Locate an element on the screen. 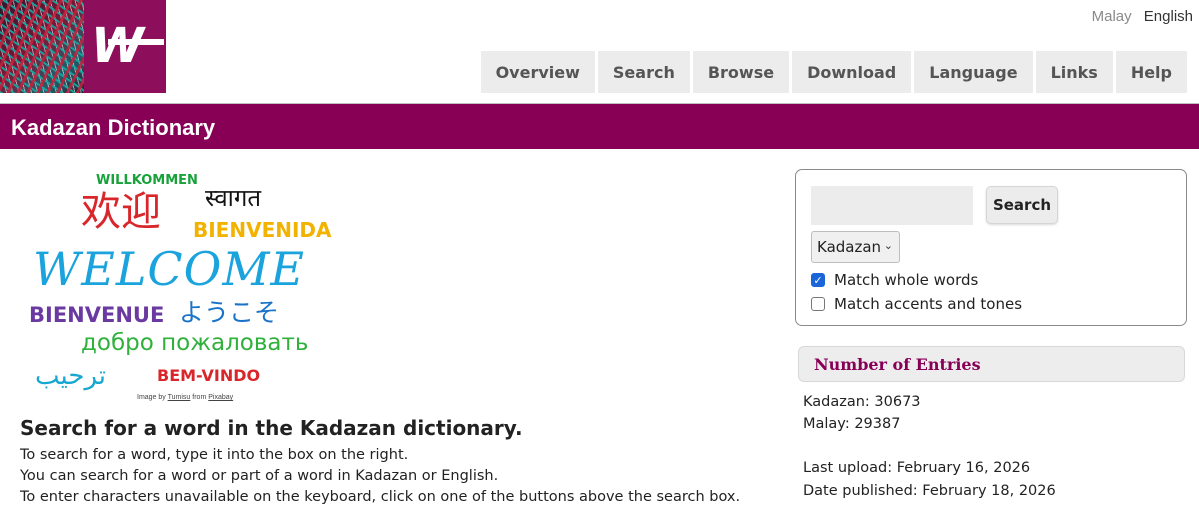  welcome-word-bienvenue: BIENVENUE is located at coordinates (97, 315).